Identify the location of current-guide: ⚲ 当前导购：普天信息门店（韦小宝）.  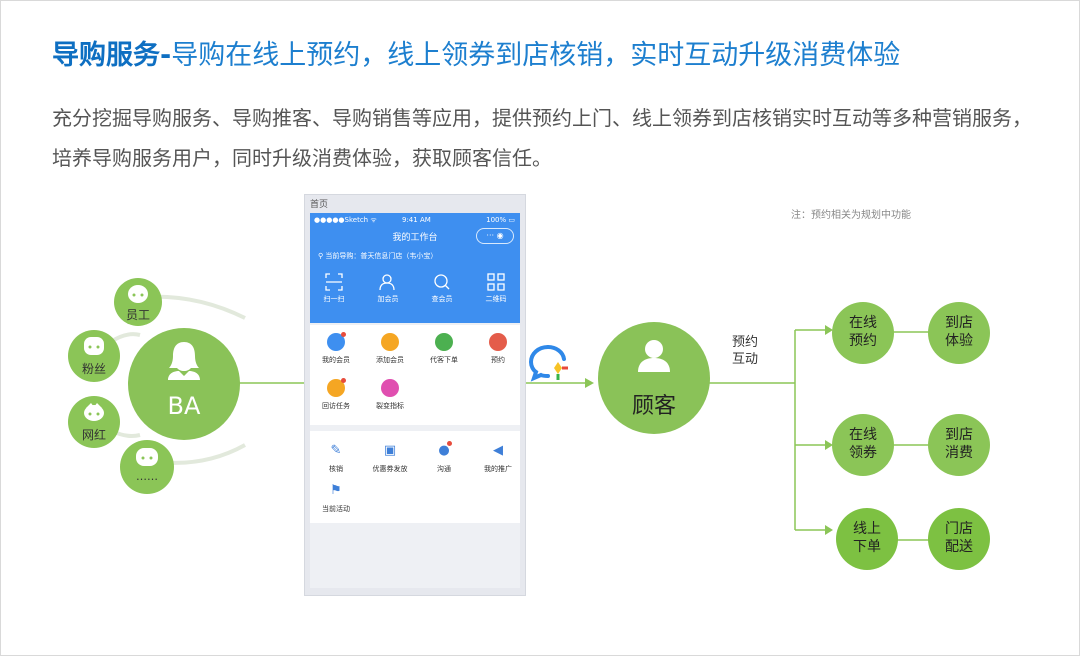
(377, 256).